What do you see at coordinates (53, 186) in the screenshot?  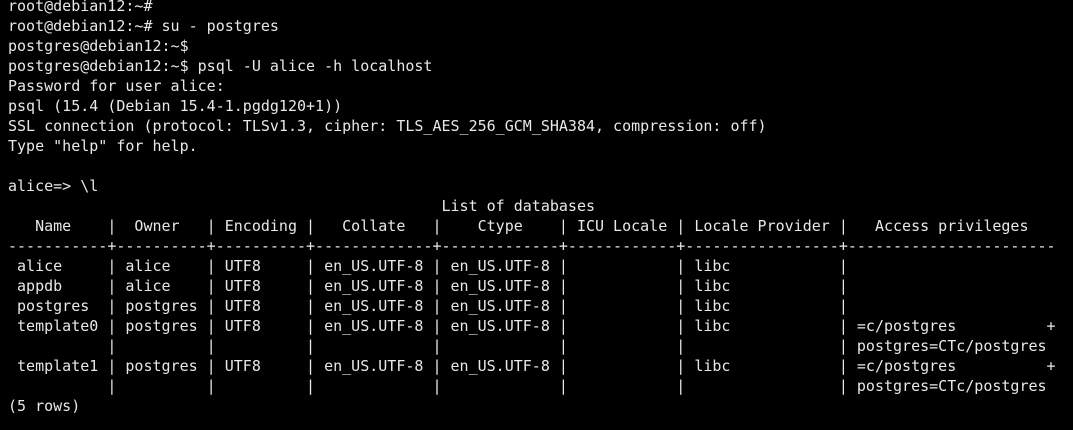 I see `terminal-line-list-command: alice=> \l` at bounding box center [53, 186].